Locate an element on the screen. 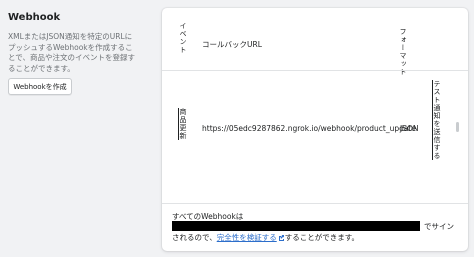 This screenshot has width=474, height=257. table-header-divider is located at coordinates (315, 70).